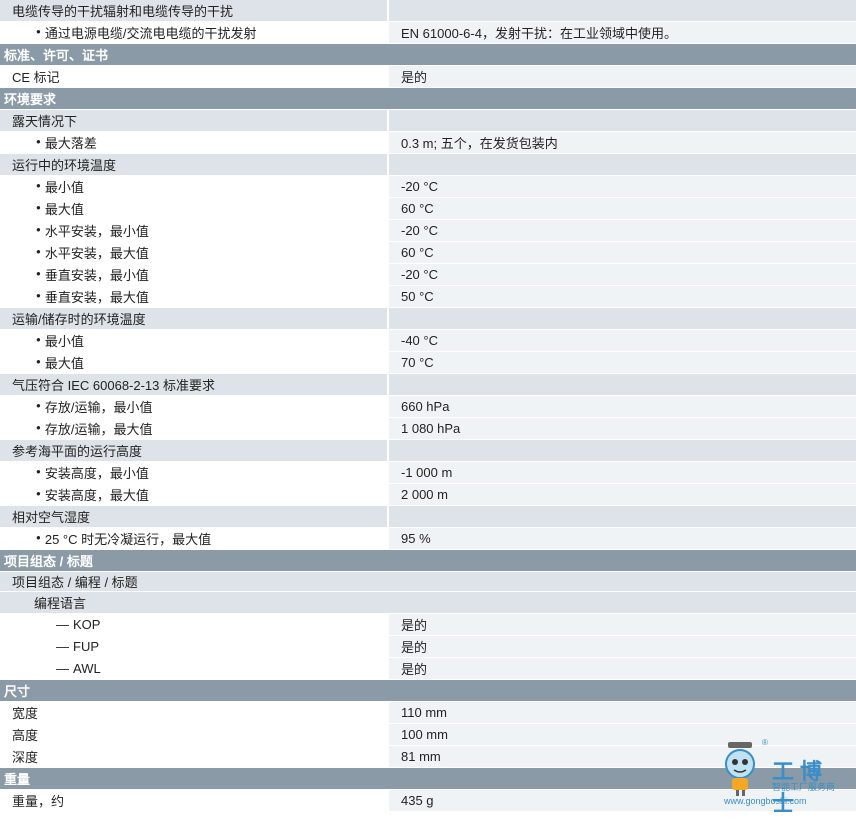 The image size is (856, 821). I want to click on spec-label: 深度, so click(193, 756).